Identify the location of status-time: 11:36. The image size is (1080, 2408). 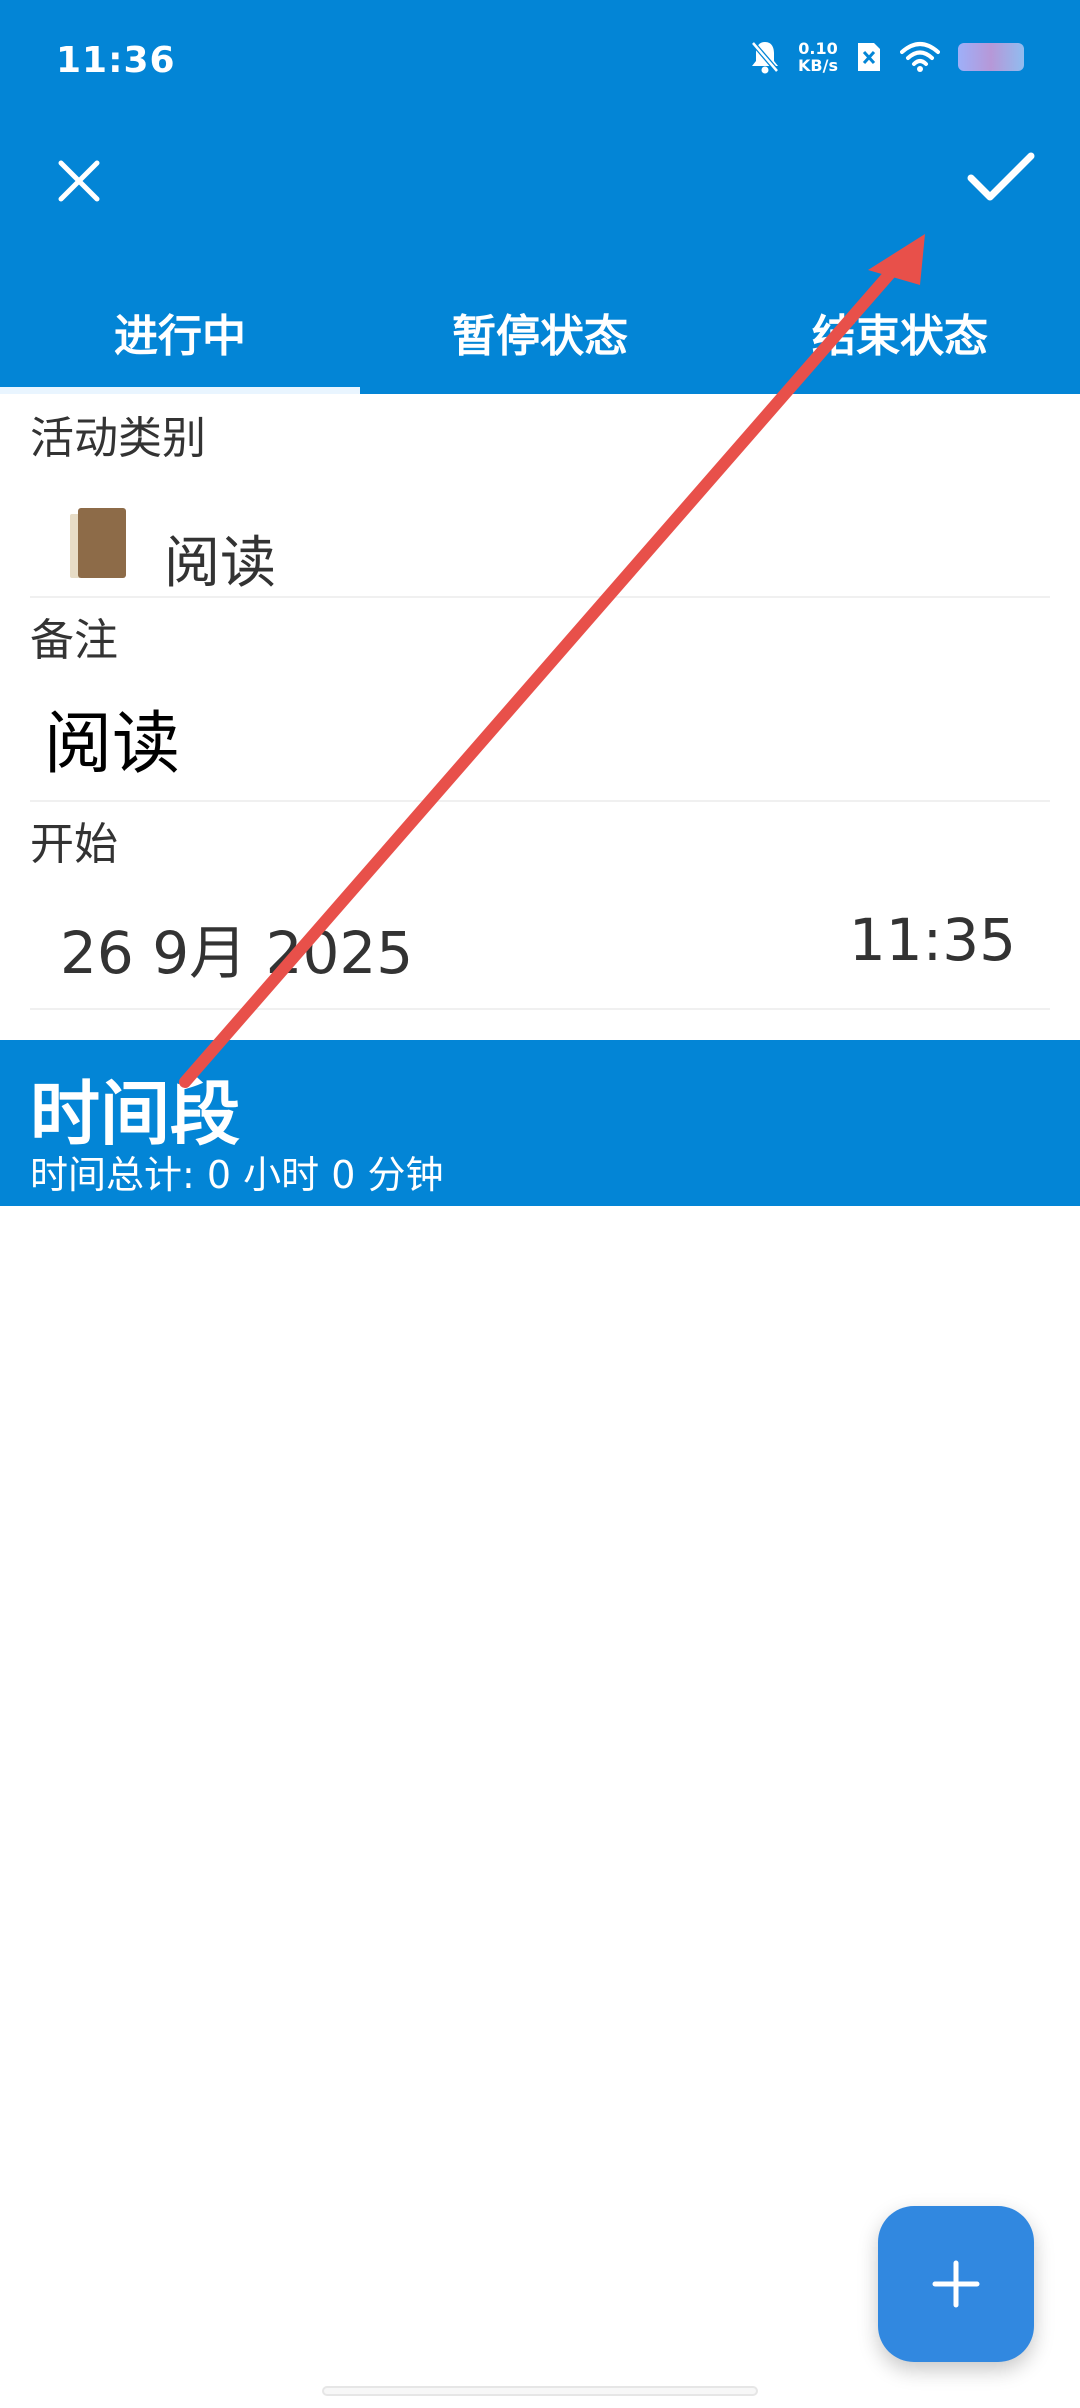
(116, 60).